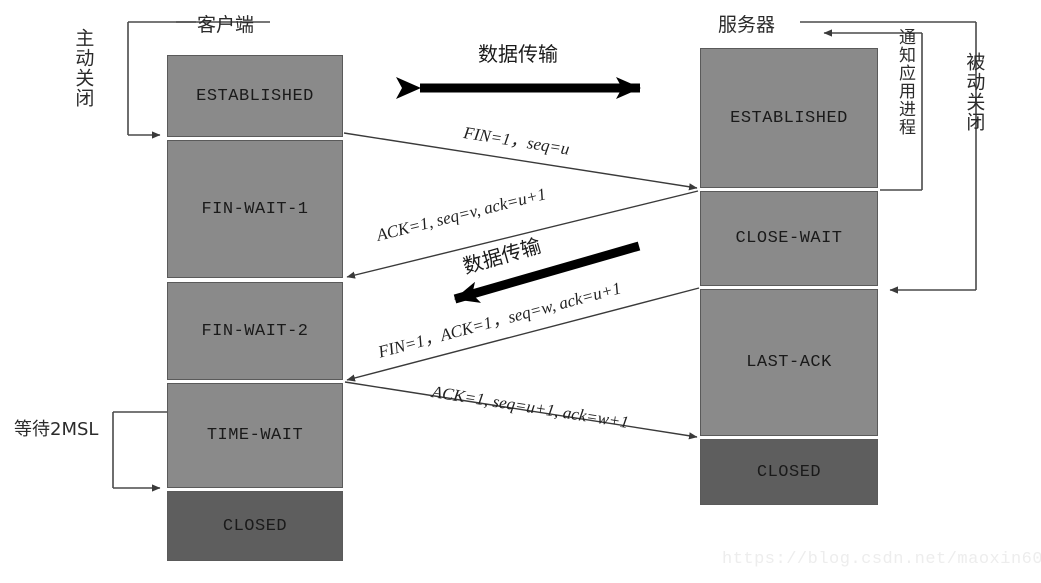 Image resolution: width=1041 pixels, height=583 pixels. I want to click on client-state-fin-wait-1: FIN-WAIT-1, so click(255, 209).